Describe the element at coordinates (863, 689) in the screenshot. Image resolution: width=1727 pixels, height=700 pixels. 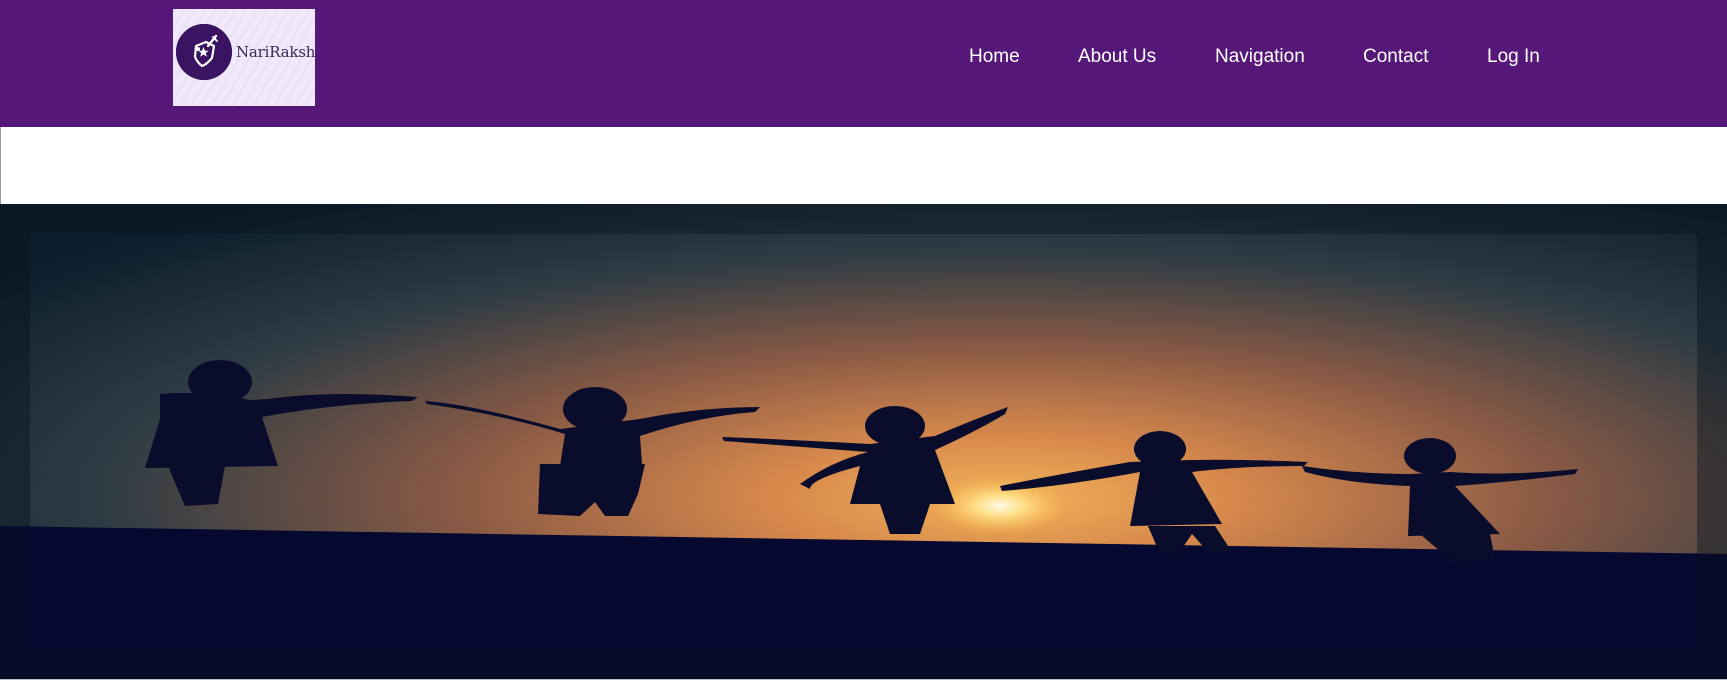
I see `page-bottom-strip` at that location.